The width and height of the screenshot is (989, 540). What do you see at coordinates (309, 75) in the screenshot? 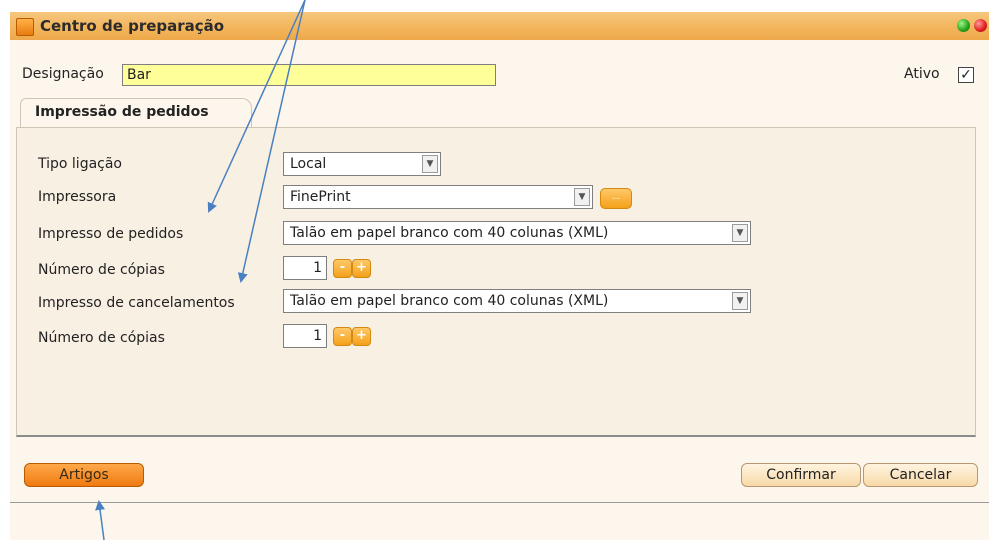
I see `designation-input: Bar` at bounding box center [309, 75].